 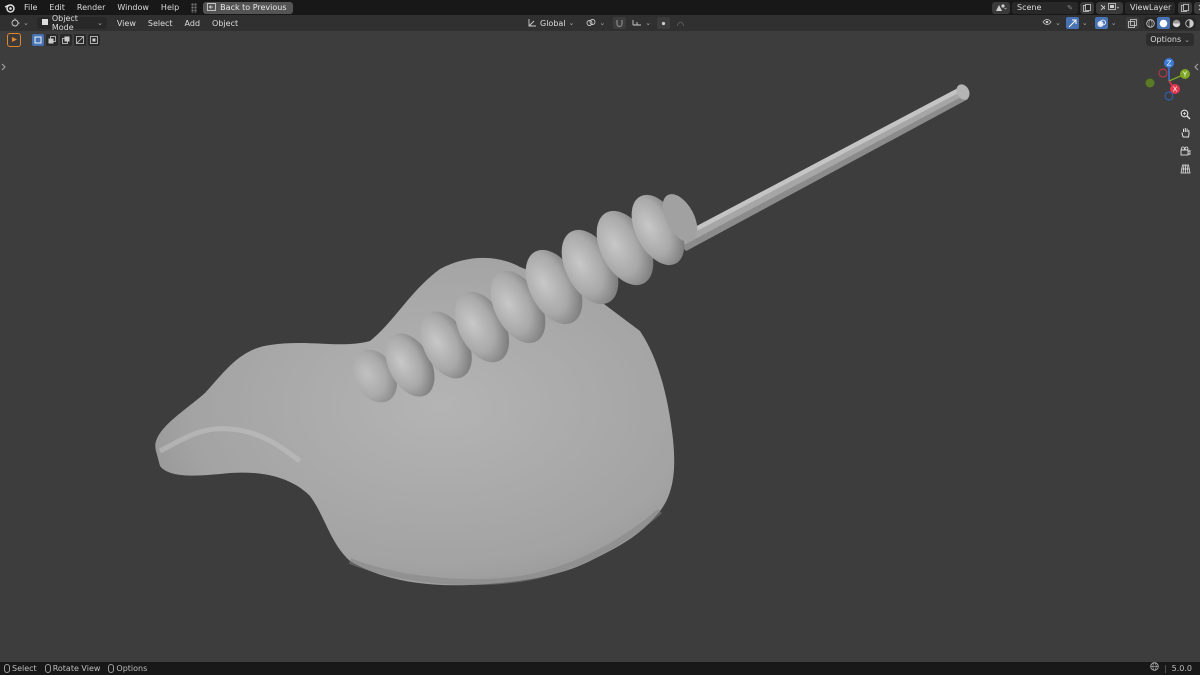 What do you see at coordinates (681, 23) in the screenshot?
I see `proportional-falloff-icon` at bounding box center [681, 23].